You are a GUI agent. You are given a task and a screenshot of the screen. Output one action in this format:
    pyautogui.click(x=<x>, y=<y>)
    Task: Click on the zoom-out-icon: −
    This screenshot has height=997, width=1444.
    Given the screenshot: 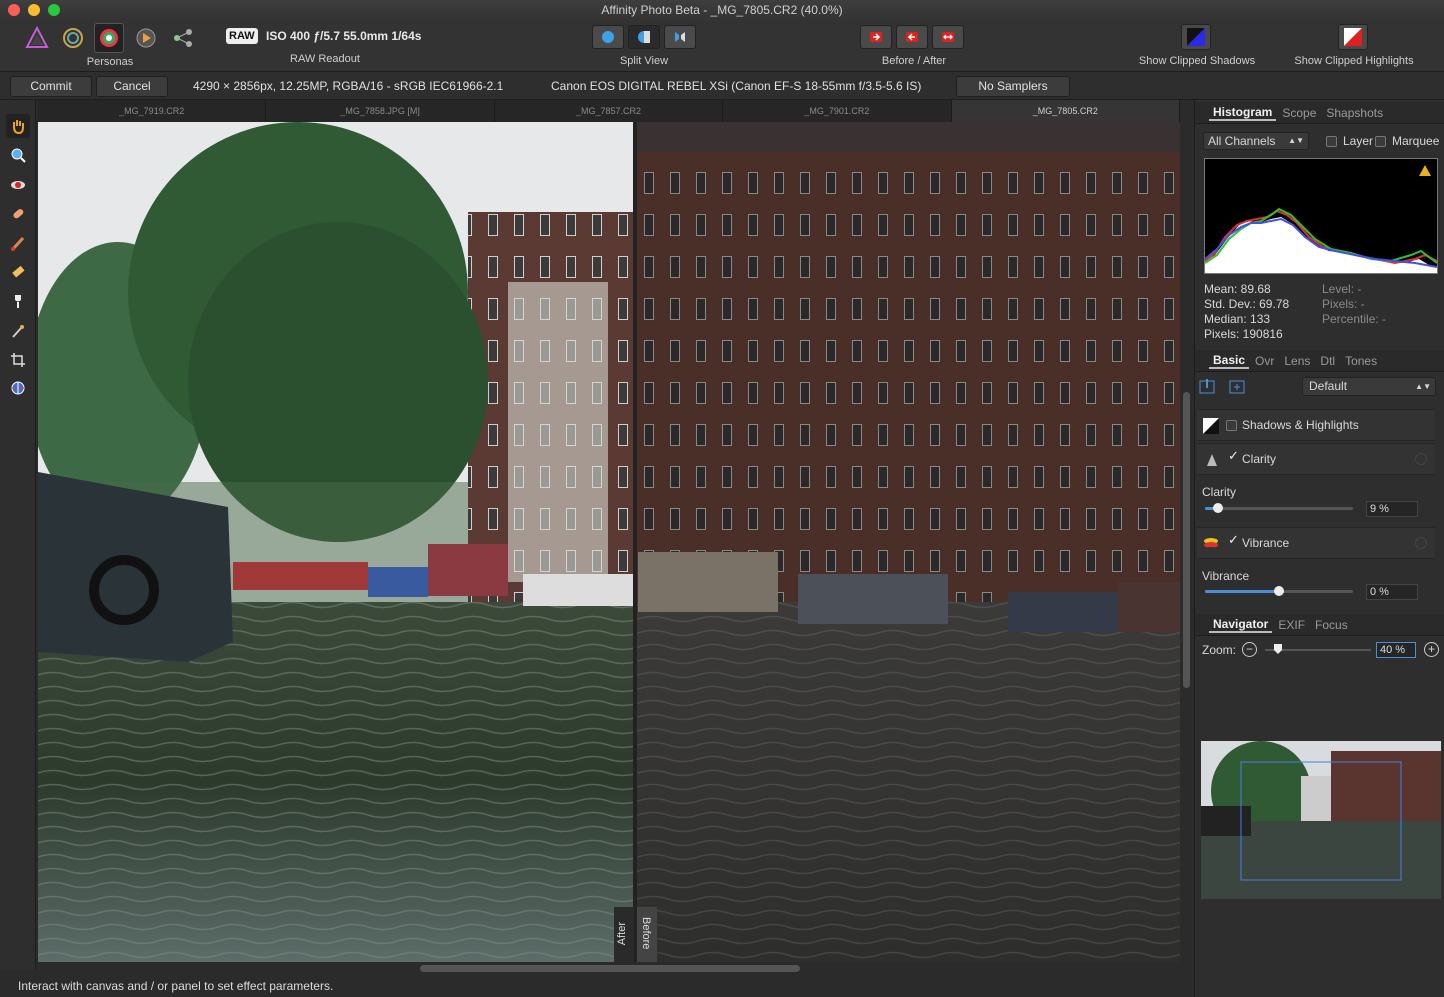 What is the action you would take?
    pyautogui.click(x=1249, y=649)
    